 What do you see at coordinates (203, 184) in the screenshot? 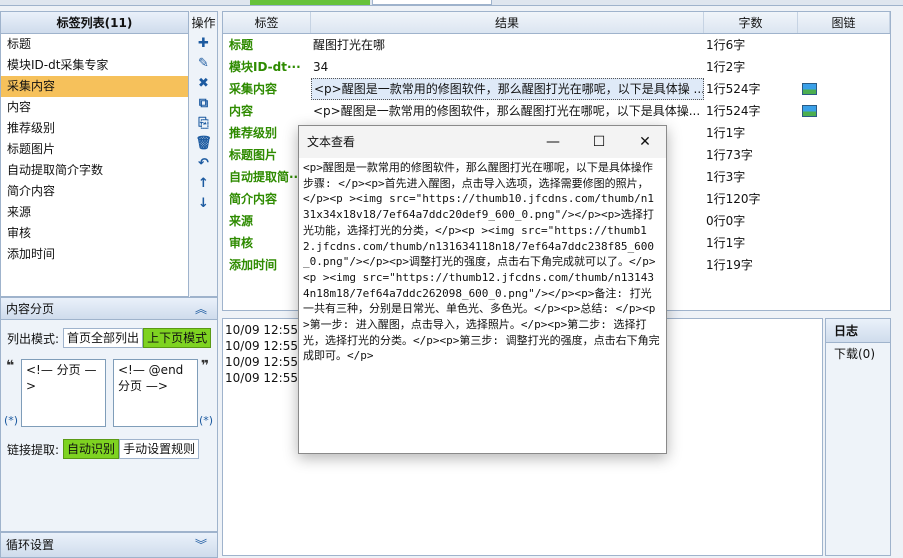
I see `arrow-up-icon: ↑` at bounding box center [203, 184].